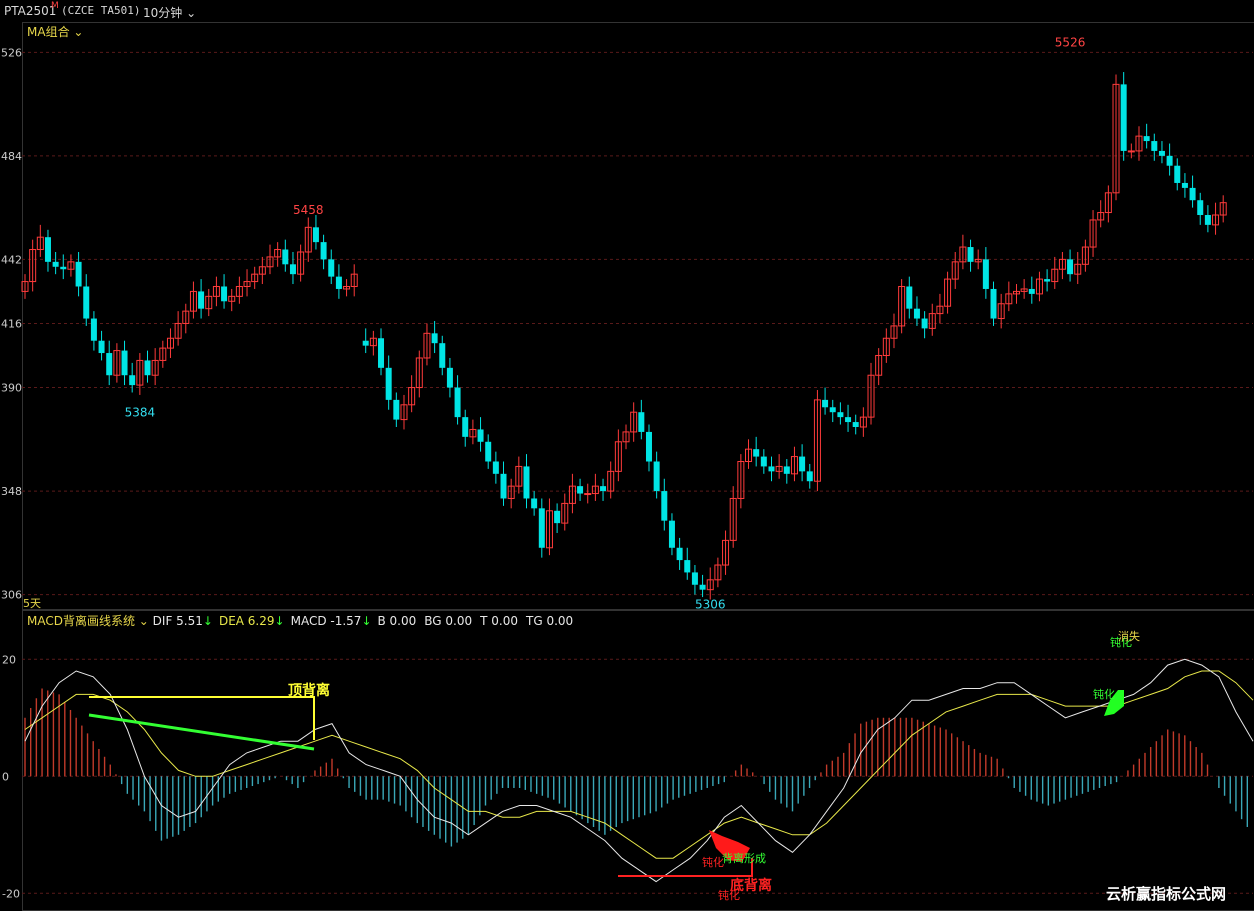 The image size is (1254, 911). What do you see at coordinates (1116, 672) in the screenshot?
I see `top-blunt-marker: 钝化 钝化 消失` at bounding box center [1116, 672].